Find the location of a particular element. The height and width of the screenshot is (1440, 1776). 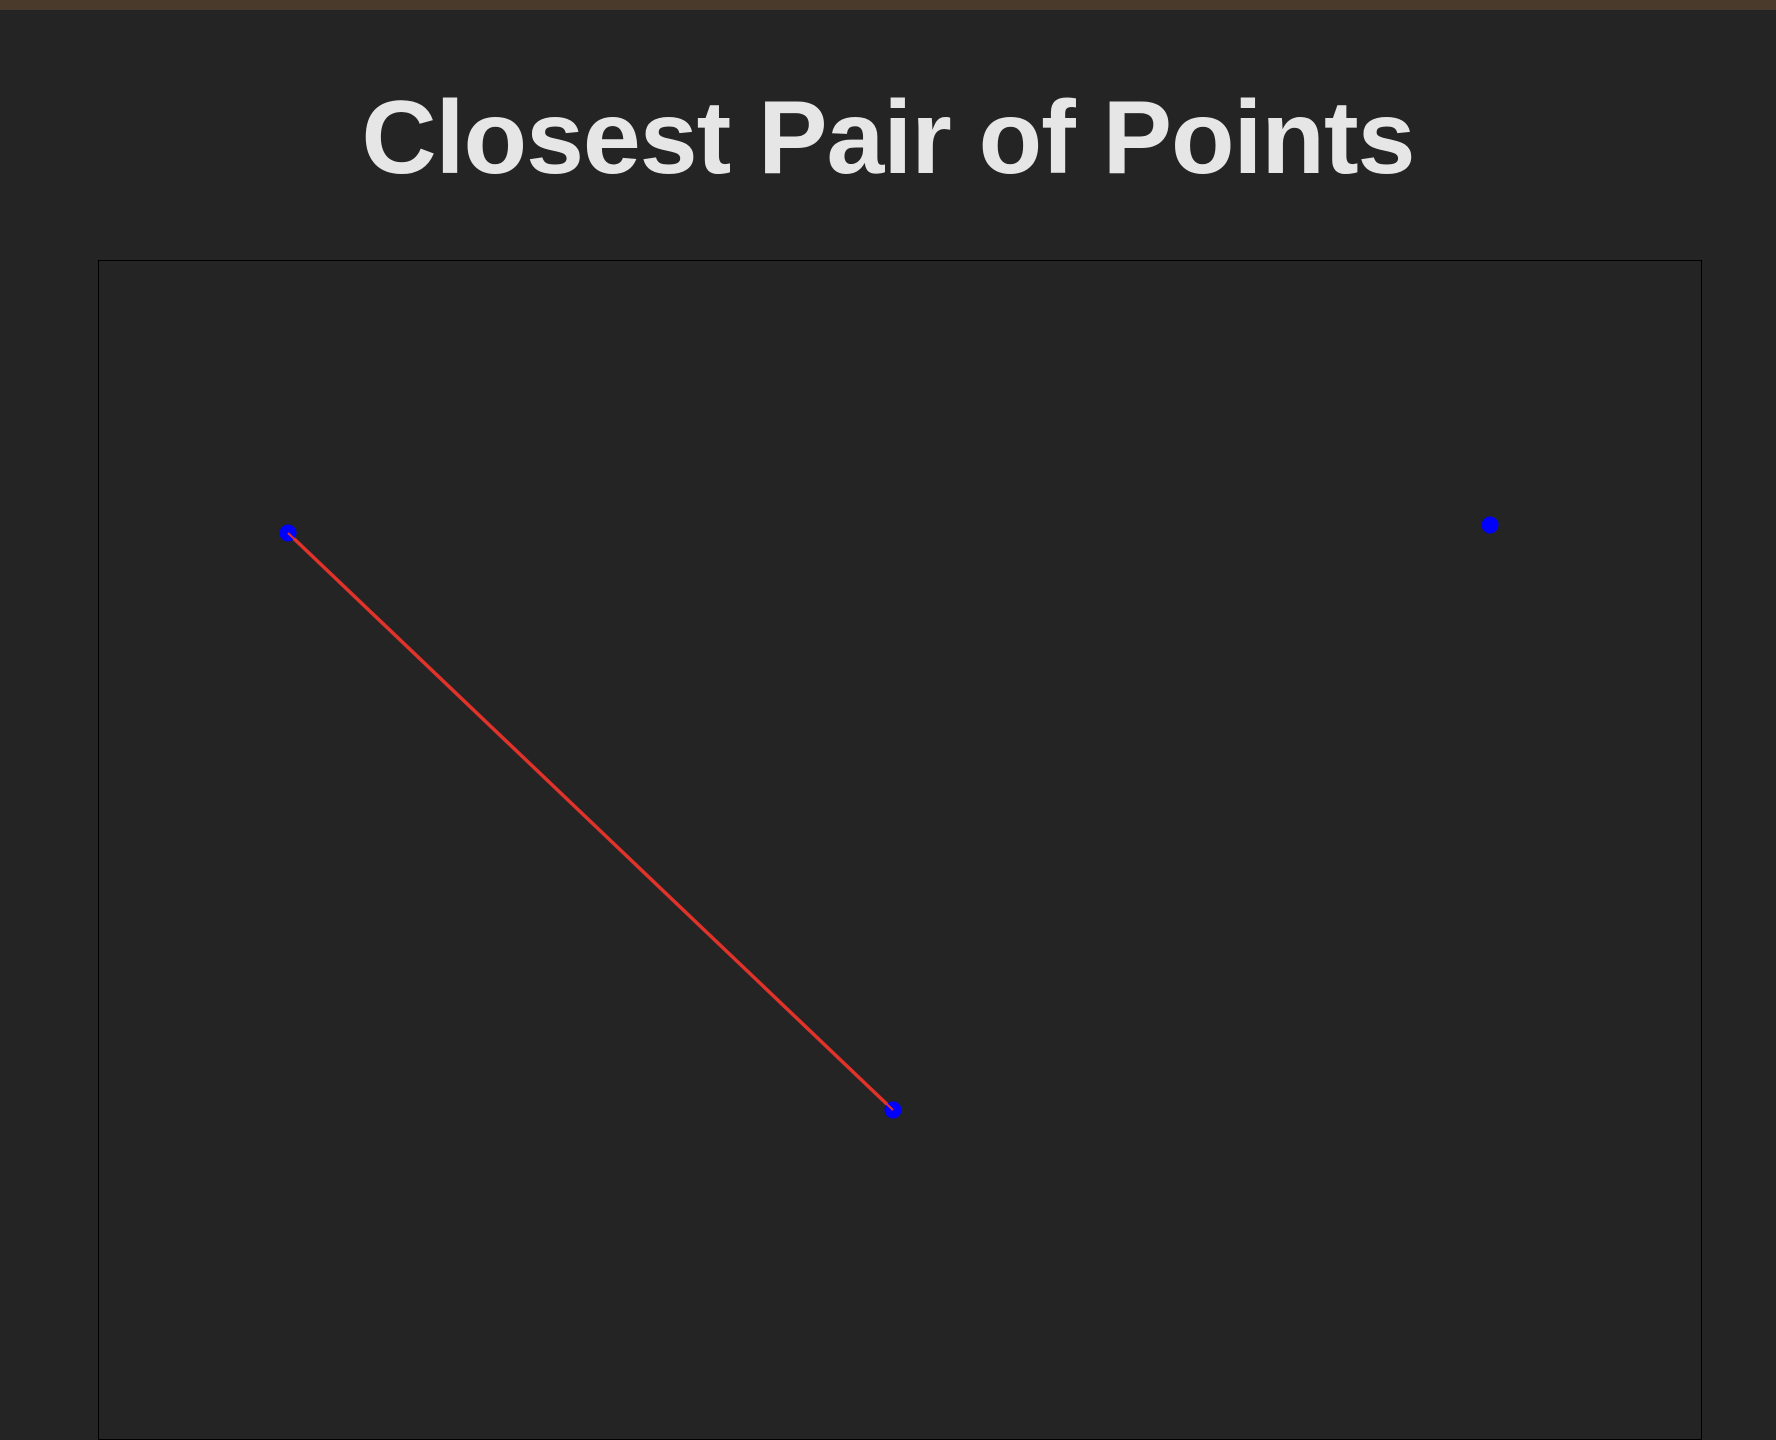

page-title: Closest Pair of Points is located at coordinates (888, 138).